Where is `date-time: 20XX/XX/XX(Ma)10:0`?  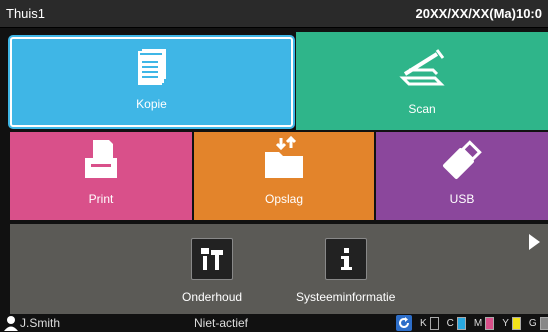 date-time: 20XX/XX/XX(Ma)10:0 is located at coordinates (478, 13).